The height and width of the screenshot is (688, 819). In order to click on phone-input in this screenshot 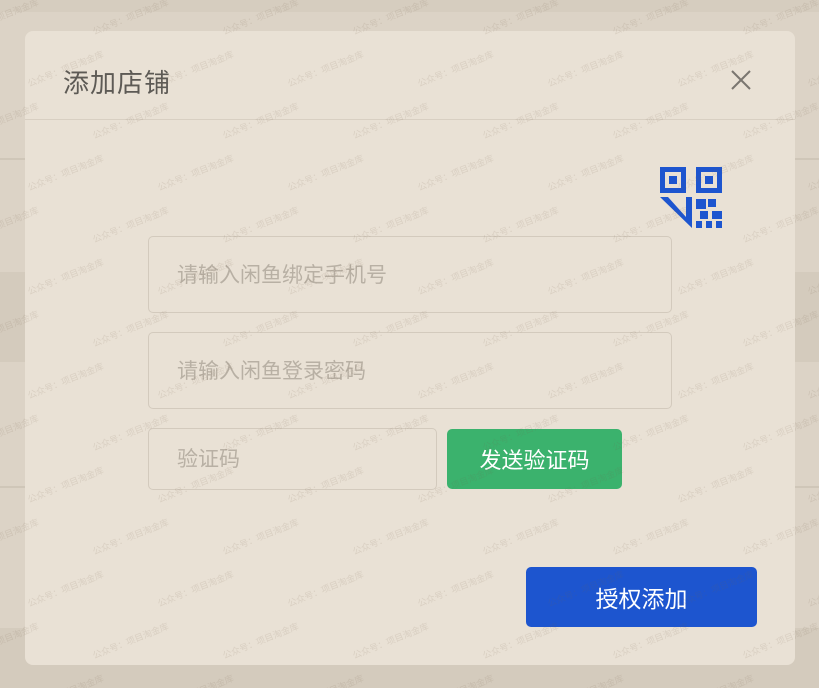, I will do `click(410, 274)`.